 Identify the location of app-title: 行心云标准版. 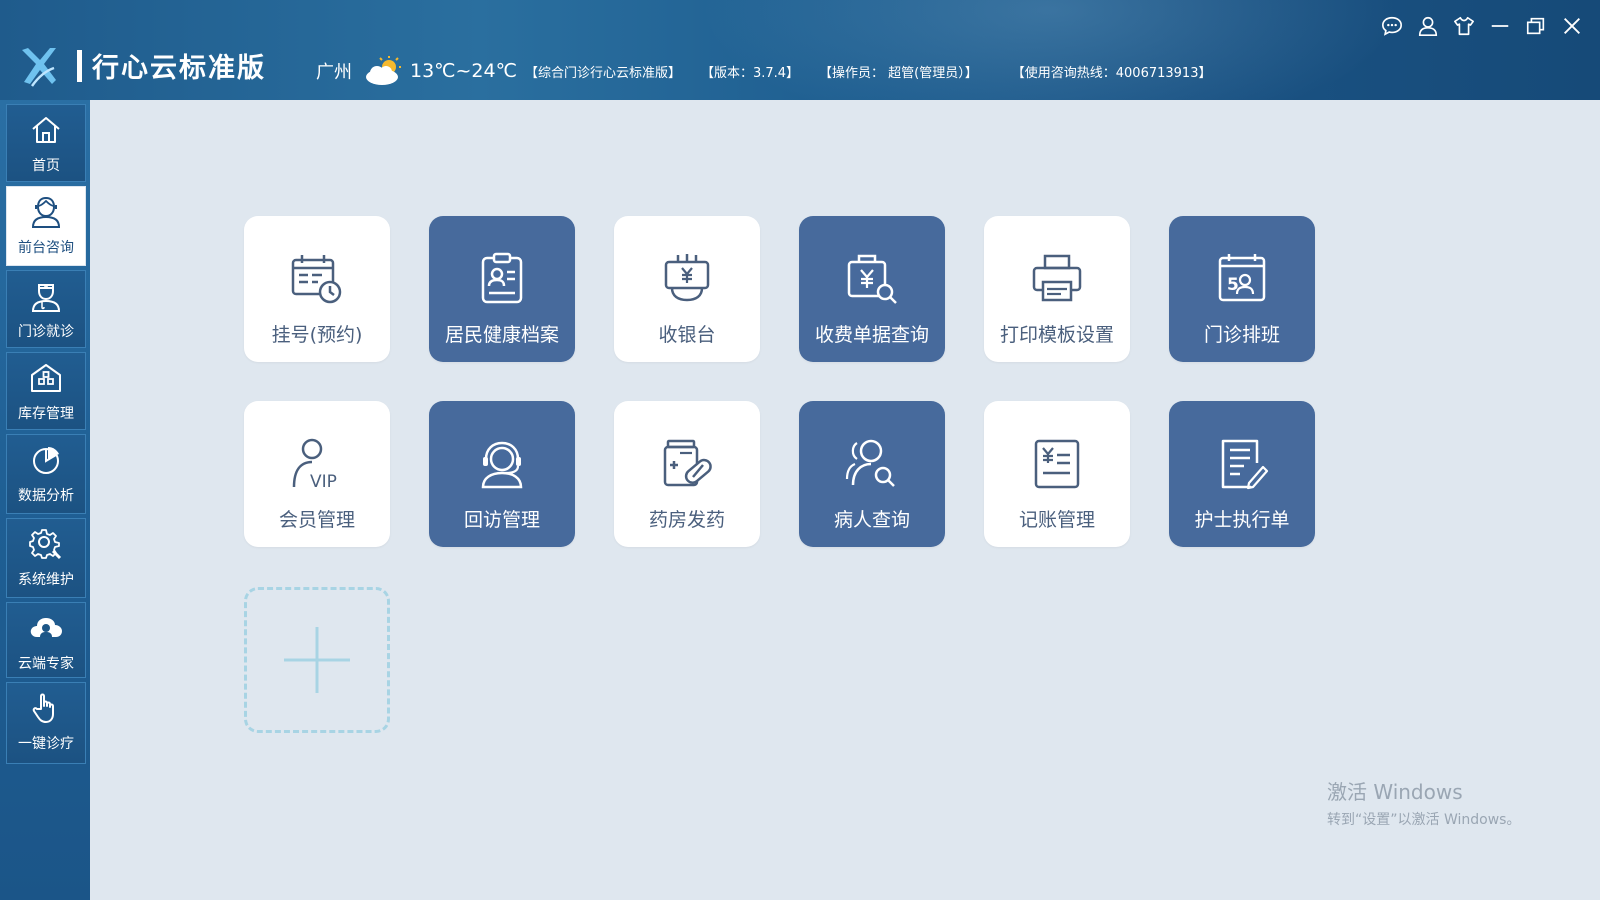
(179, 68).